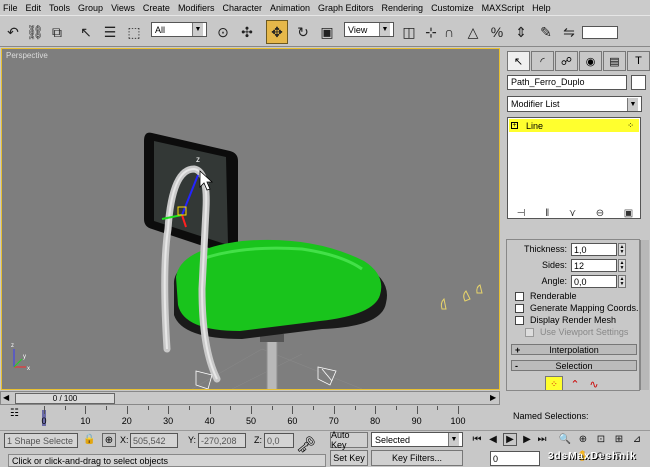 The image size is (650, 467). What do you see at coordinates (222, 440) in the screenshot?
I see `y-coordinate: -270,208` at bounding box center [222, 440].